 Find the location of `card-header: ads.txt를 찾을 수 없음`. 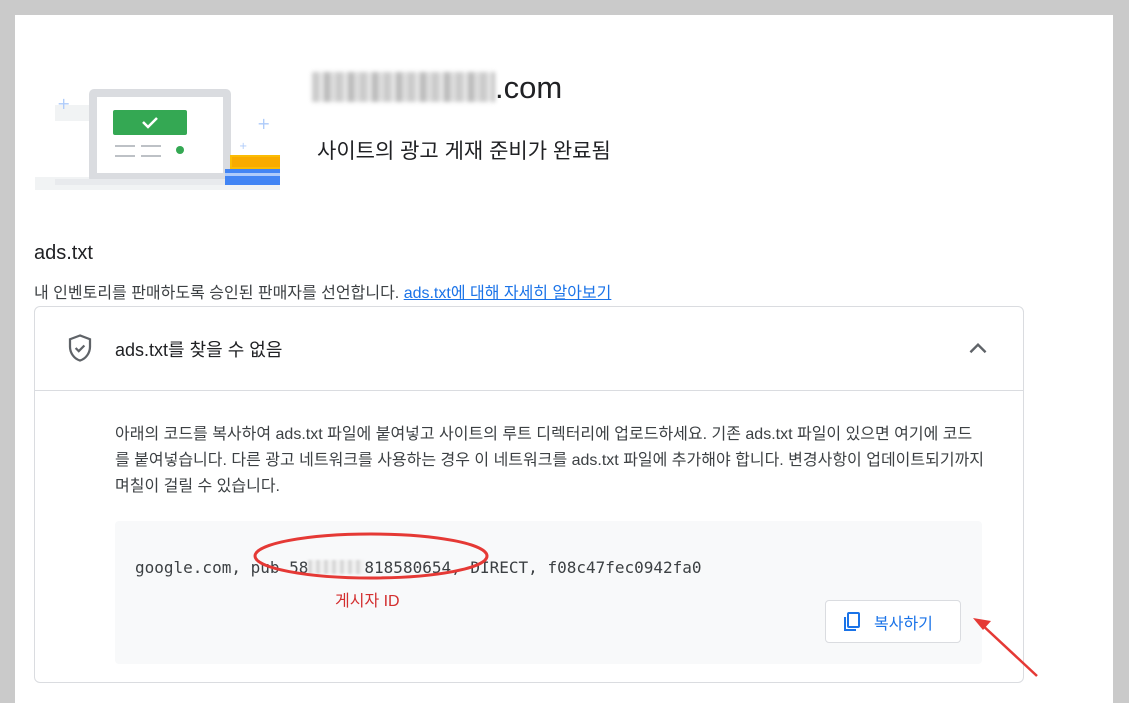

card-header: ads.txt를 찾을 수 없음 is located at coordinates (529, 349).